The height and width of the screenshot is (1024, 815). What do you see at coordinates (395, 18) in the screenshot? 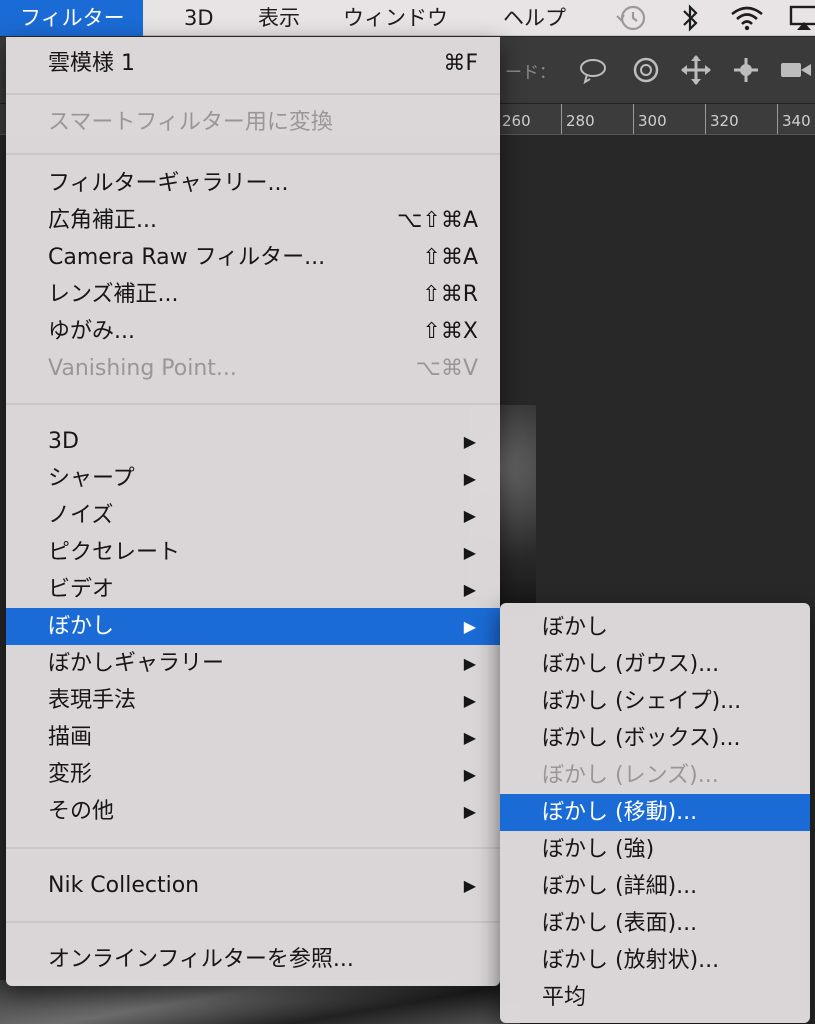
I see `menubar-item-window: ウィンドウ` at bounding box center [395, 18].